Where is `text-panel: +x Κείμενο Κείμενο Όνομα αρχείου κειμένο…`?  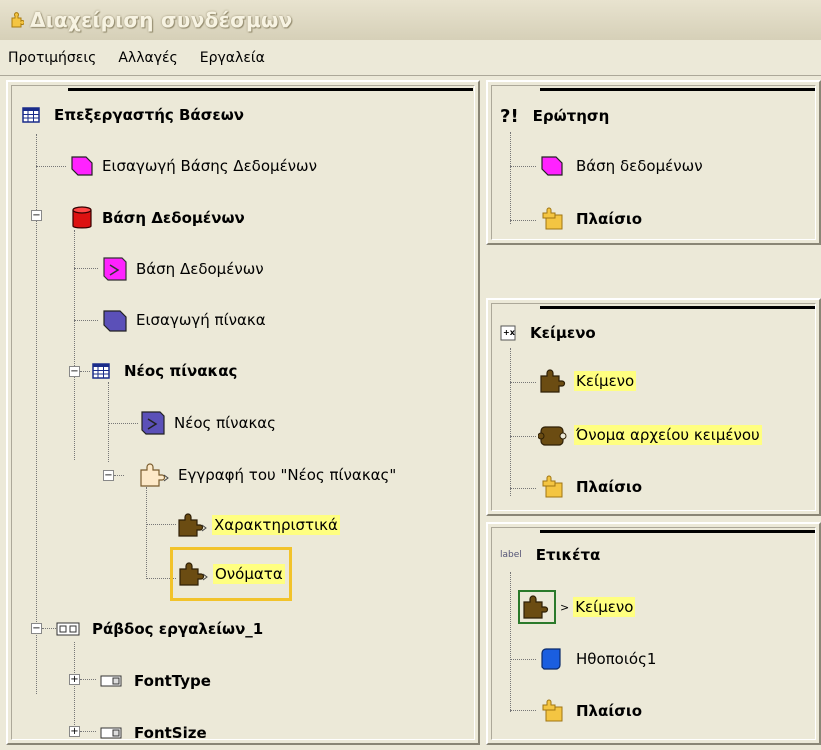 text-panel: +x Κείμενο Κείμενο Όνομα αρχείου κειμένο… is located at coordinates (653, 407).